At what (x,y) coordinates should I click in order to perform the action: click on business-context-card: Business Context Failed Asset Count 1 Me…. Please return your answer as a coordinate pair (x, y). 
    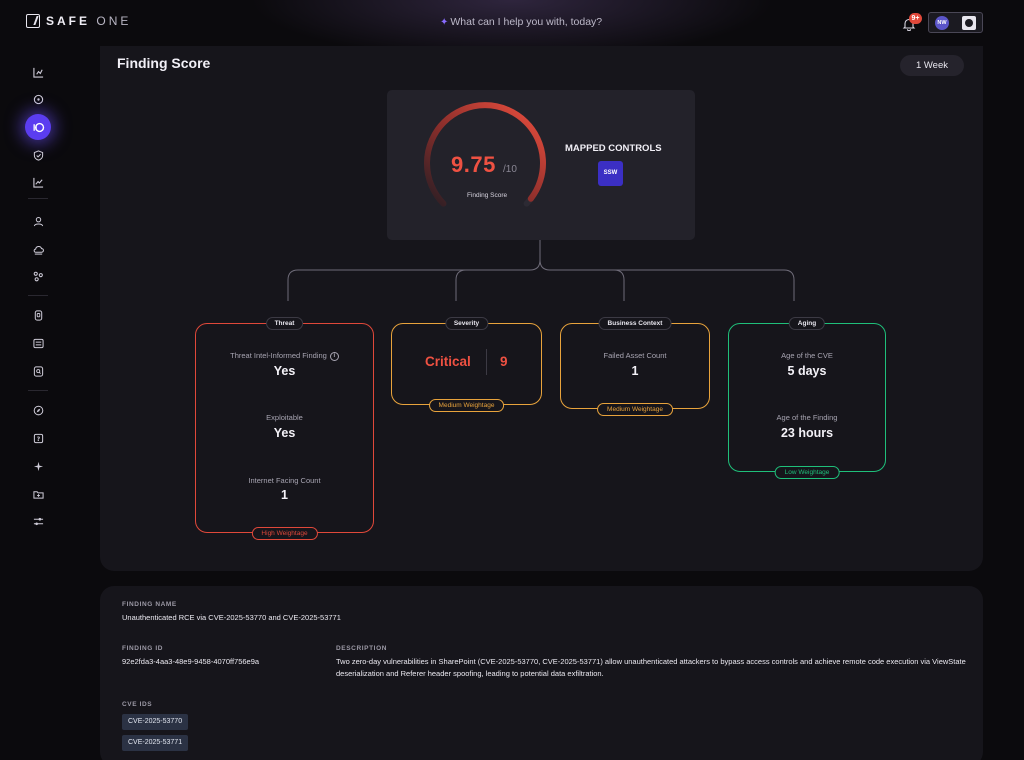
    Looking at the image, I should click on (635, 366).